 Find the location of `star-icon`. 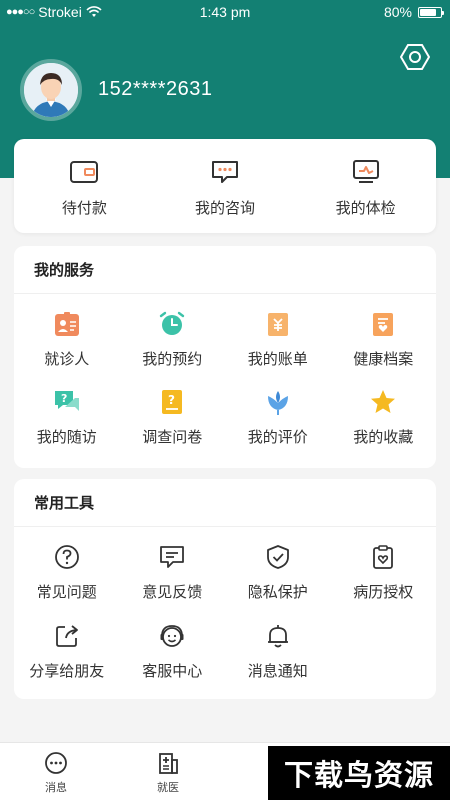

star-icon is located at coordinates (383, 402).